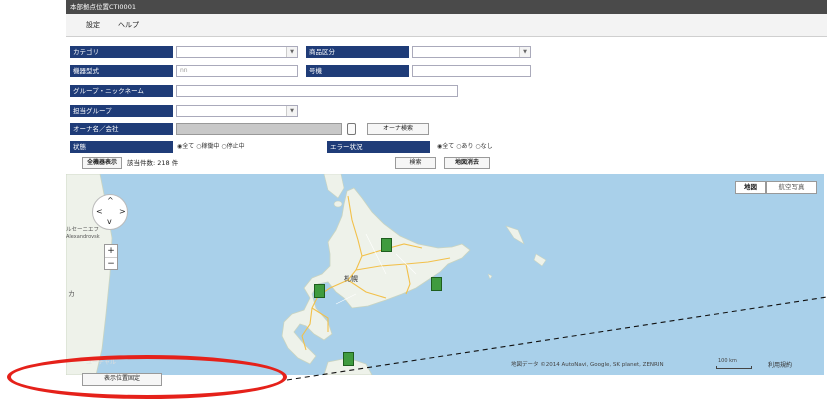 The image size is (827, 399). Describe the element at coordinates (556, 338) in the screenshot. I see `annotation-dashed-line` at that location.